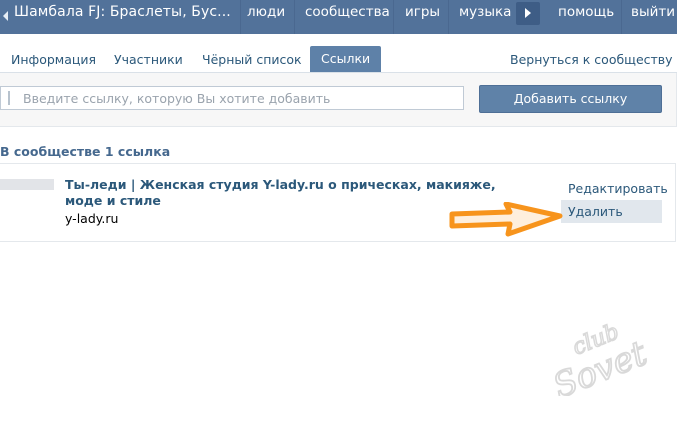 This screenshot has width=677, height=429. What do you see at coordinates (653, 12) in the screenshot?
I see `nav-logout: выйти` at bounding box center [653, 12].